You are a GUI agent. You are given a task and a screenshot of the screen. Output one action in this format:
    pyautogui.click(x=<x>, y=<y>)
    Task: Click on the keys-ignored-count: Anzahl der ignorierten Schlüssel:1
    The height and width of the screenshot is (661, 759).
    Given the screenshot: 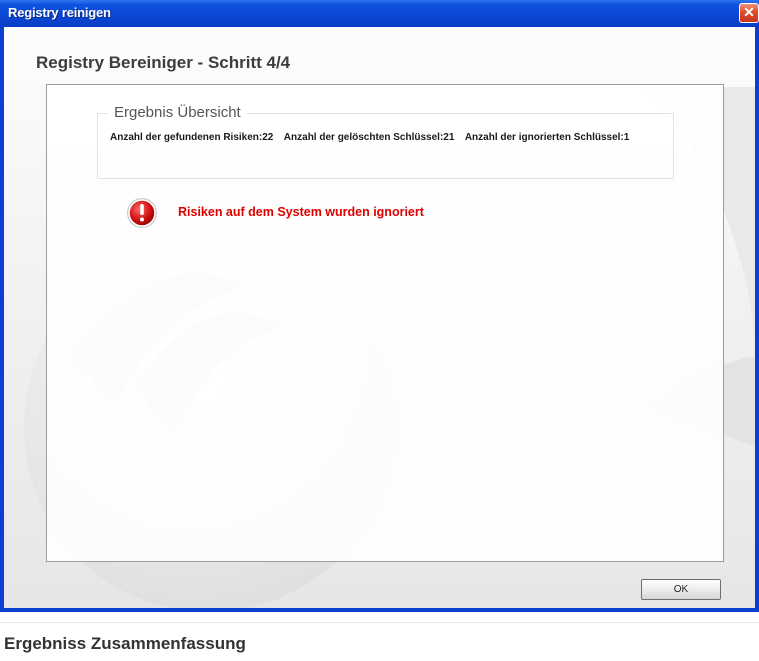 What is the action you would take?
    pyautogui.click(x=547, y=137)
    